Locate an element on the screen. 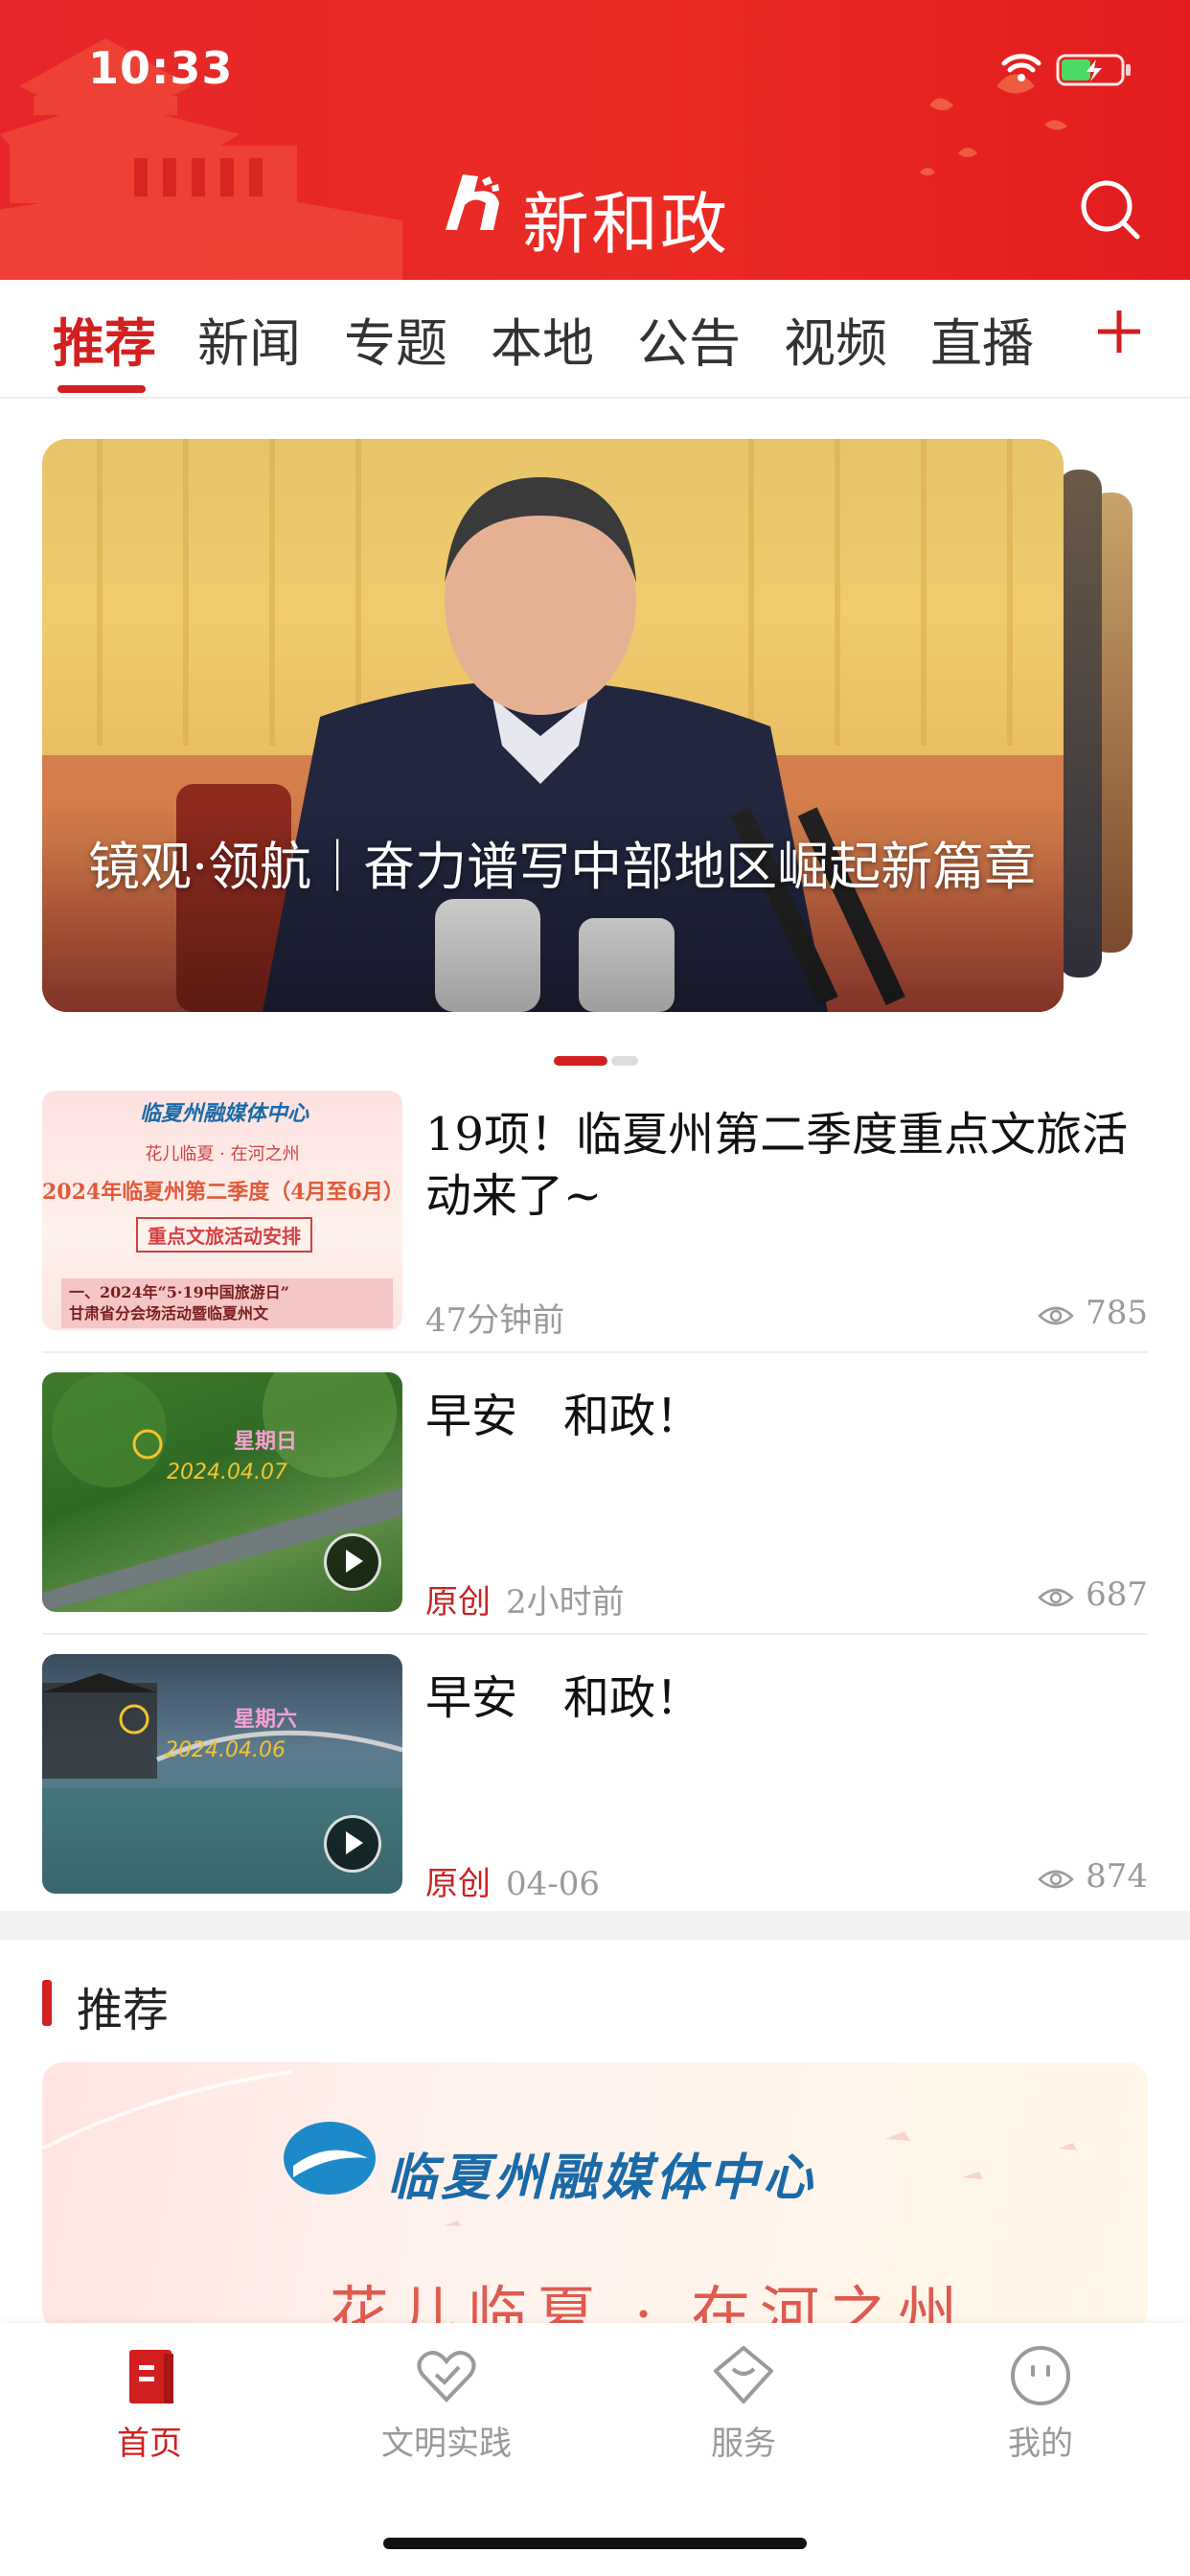 The height and width of the screenshot is (2576, 1190). heart-icon is located at coordinates (447, 2377).